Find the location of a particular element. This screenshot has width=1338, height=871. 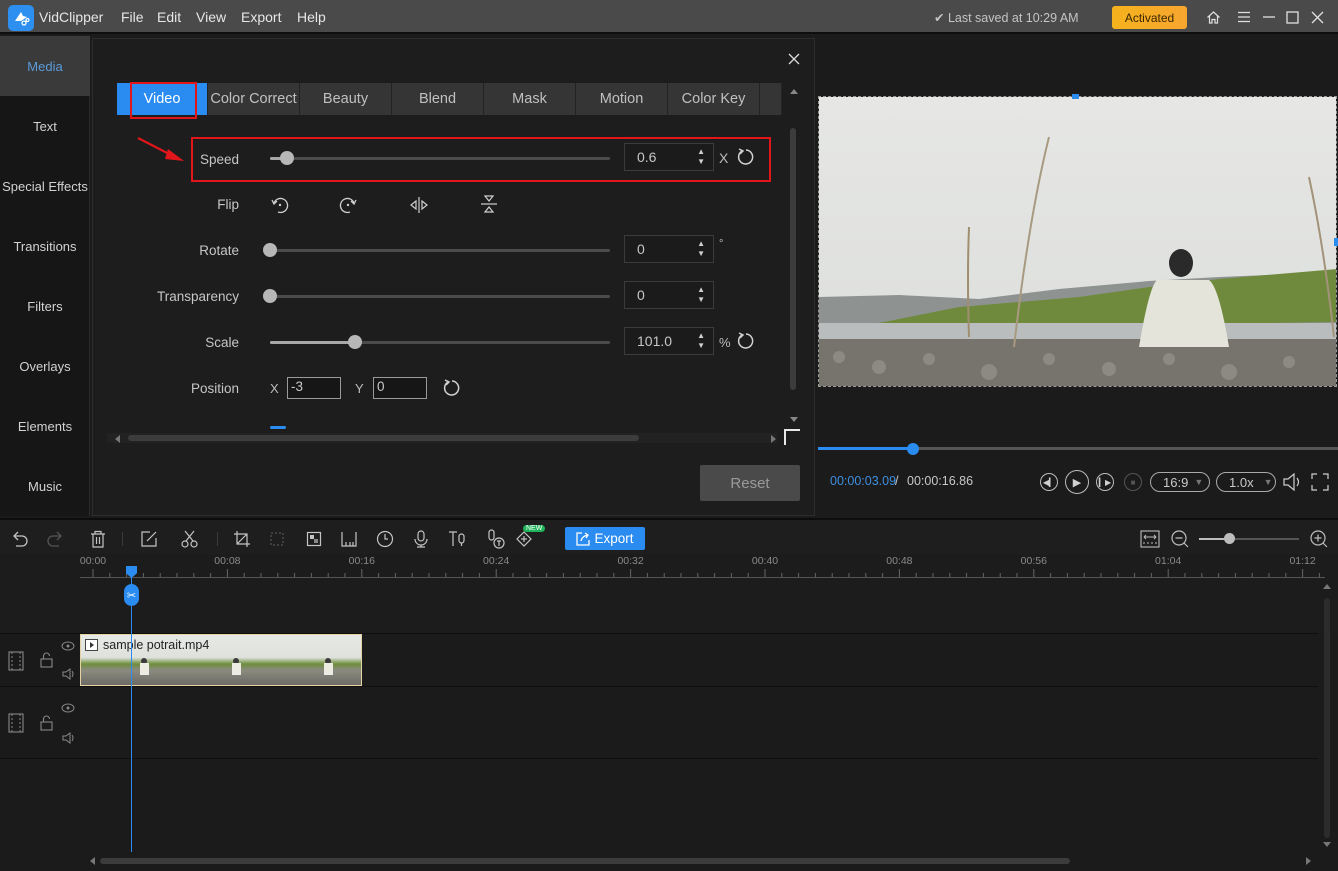

sidebar-item-filters: Filters is located at coordinates (45, 306).